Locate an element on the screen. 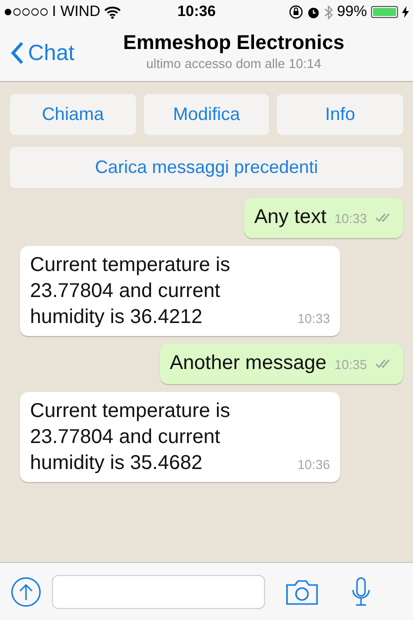  bluetooth-icon is located at coordinates (328, 12).